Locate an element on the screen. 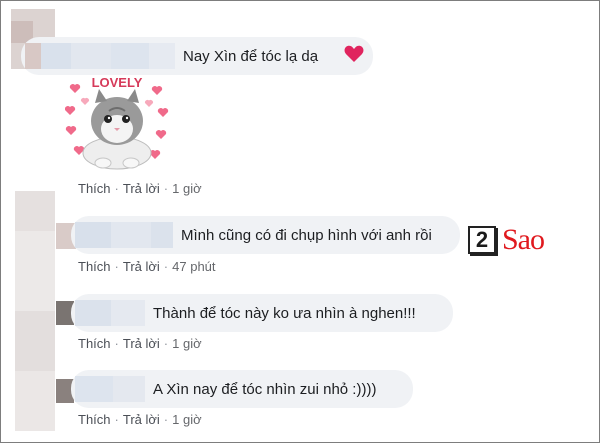 The height and width of the screenshot is (443, 600). watermark-digit: 2 is located at coordinates (482, 240).